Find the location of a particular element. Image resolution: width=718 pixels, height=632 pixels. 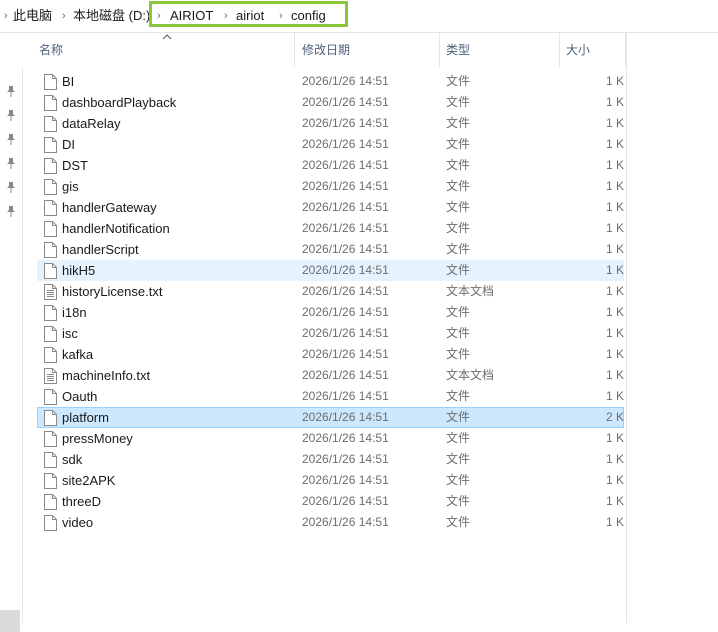

file-row: hikH5 2026/1/26 14:51 文件 1 K is located at coordinates (330, 270).